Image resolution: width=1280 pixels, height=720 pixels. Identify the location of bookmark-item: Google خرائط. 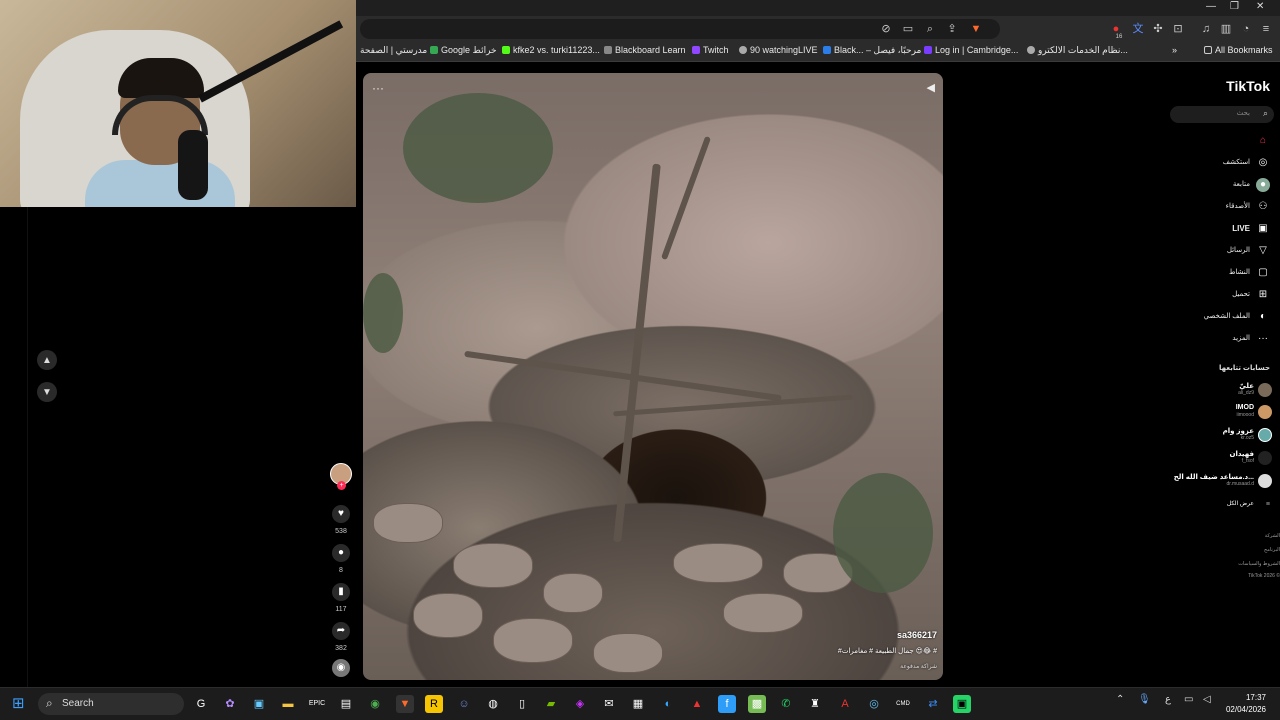
(463, 50).